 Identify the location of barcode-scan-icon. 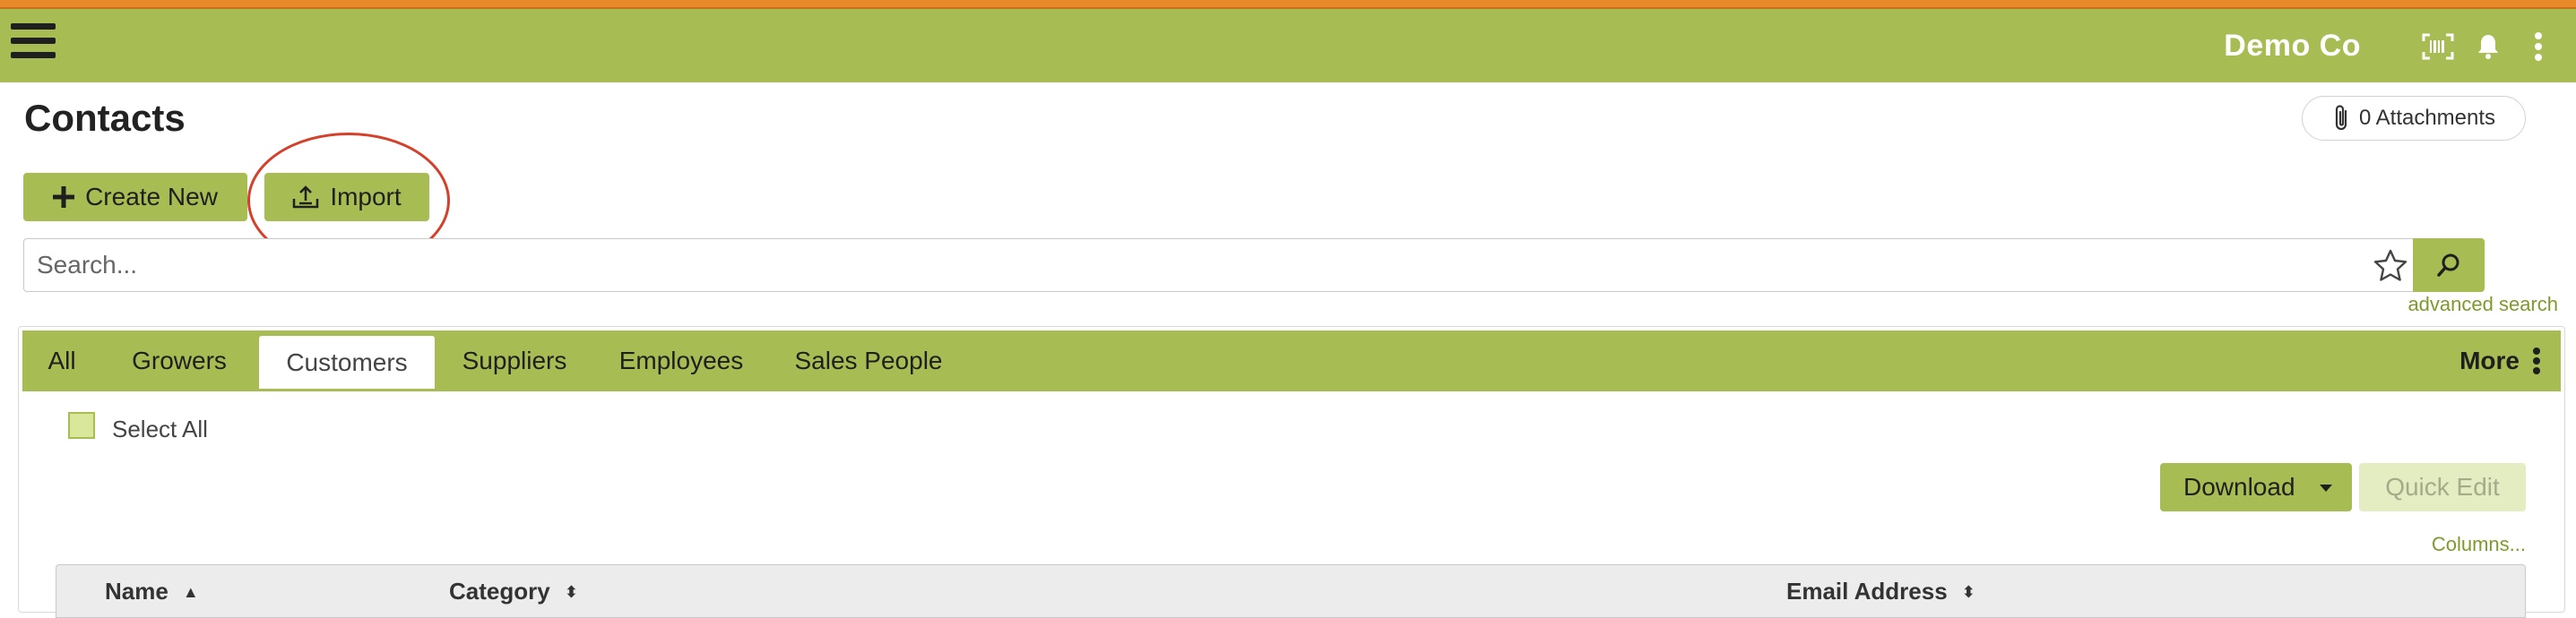
(2438, 46).